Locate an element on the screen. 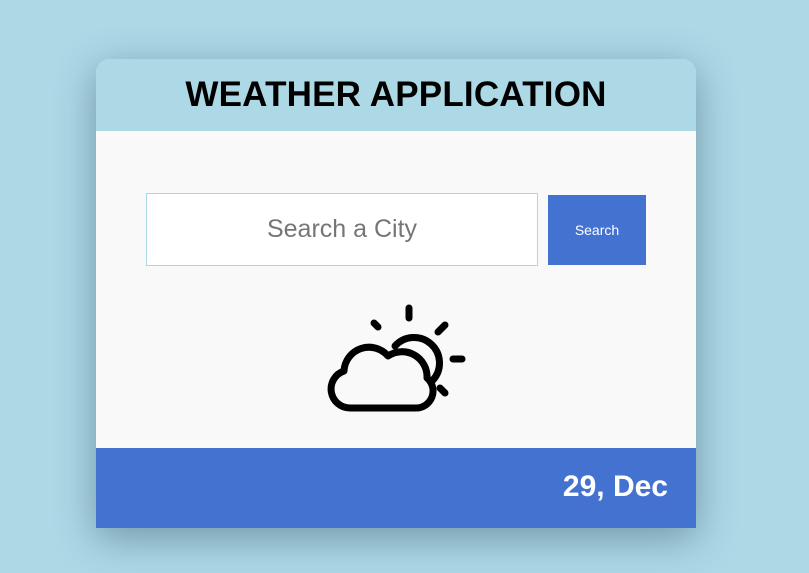 The height and width of the screenshot is (573, 809). date-label: 29, Dec is located at coordinates (615, 486).